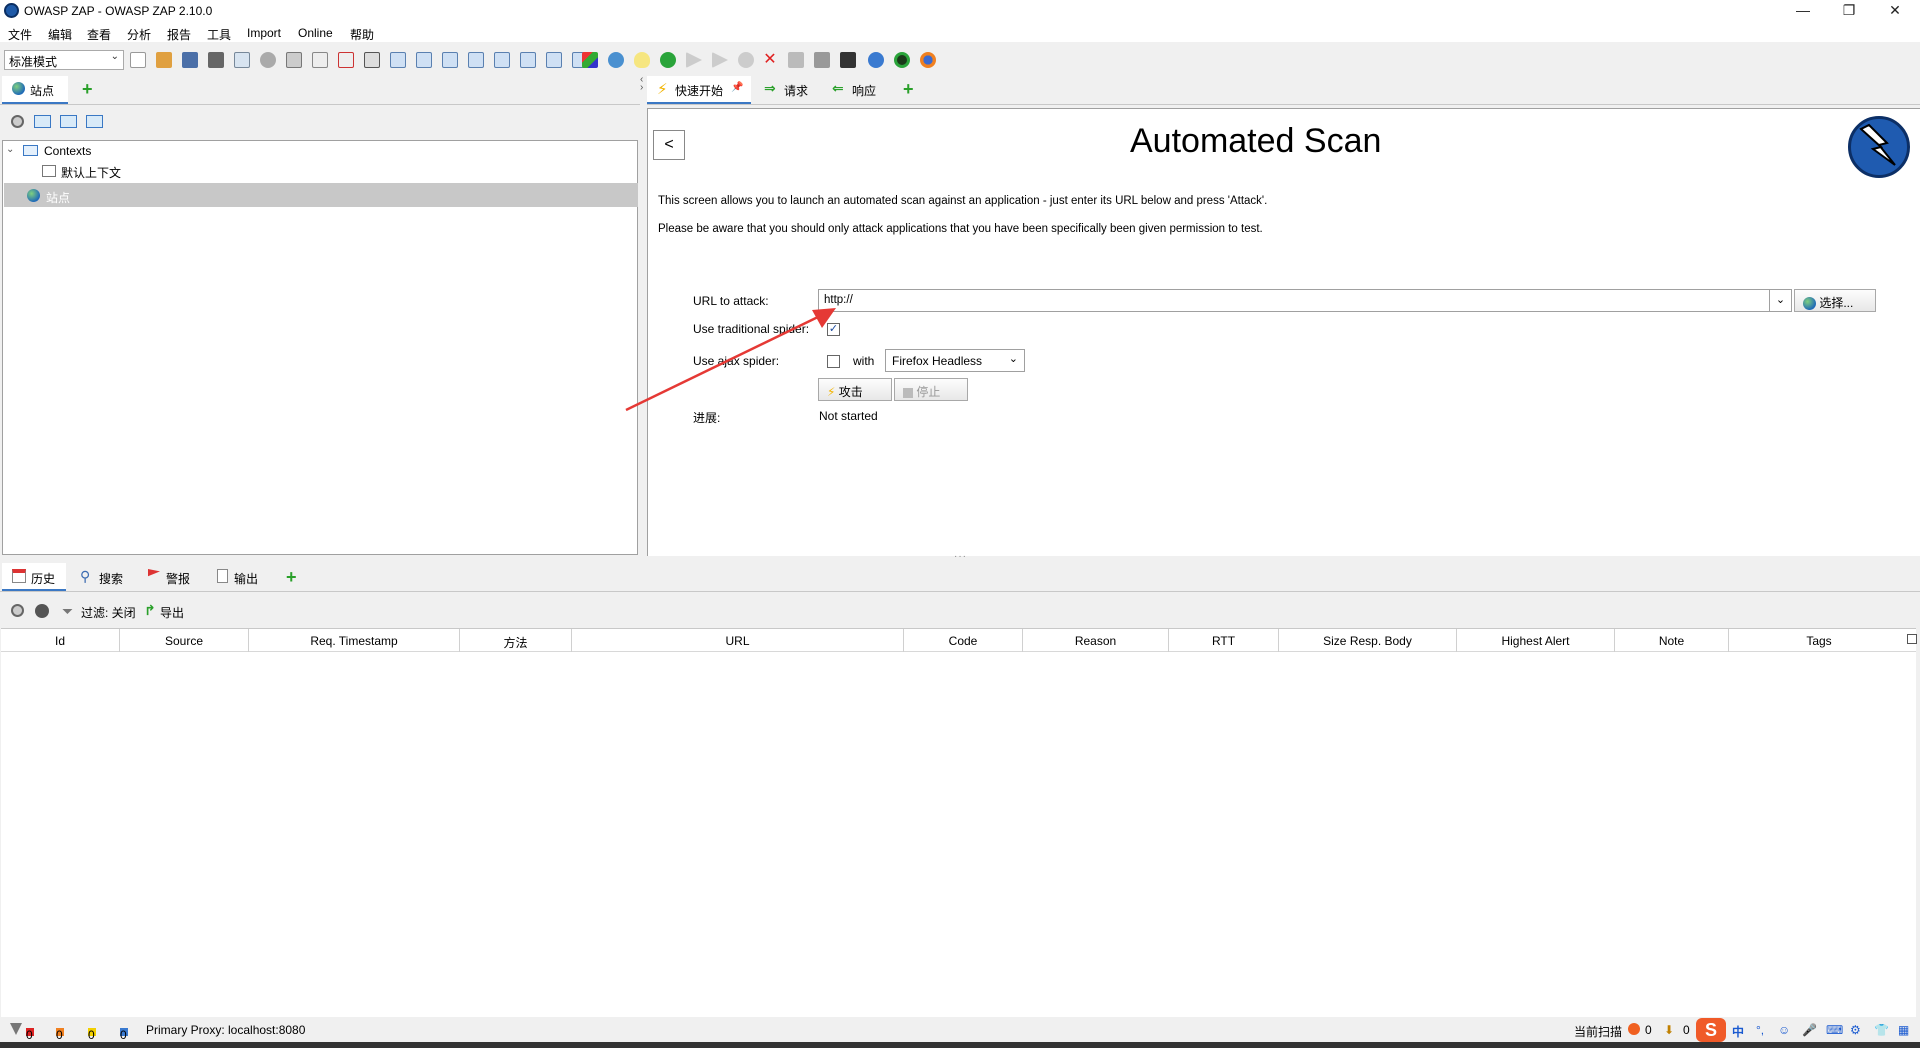 The width and height of the screenshot is (1920, 1048). Describe the element at coordinates (1895, 11) in the screenshot. I see `close-button: ✕` at that location.